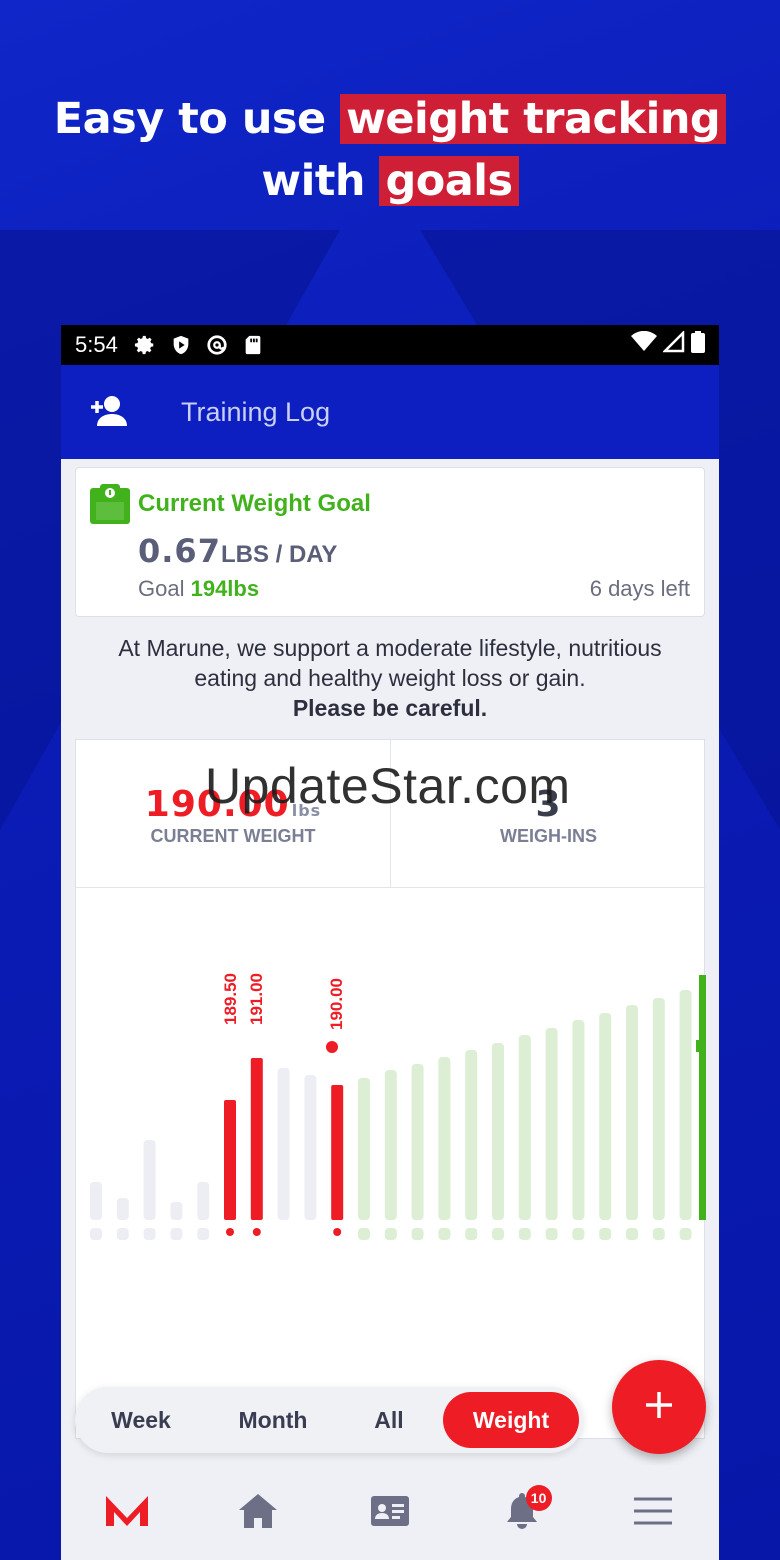  I want to click on chart-point-marker, so click(332, 1047).